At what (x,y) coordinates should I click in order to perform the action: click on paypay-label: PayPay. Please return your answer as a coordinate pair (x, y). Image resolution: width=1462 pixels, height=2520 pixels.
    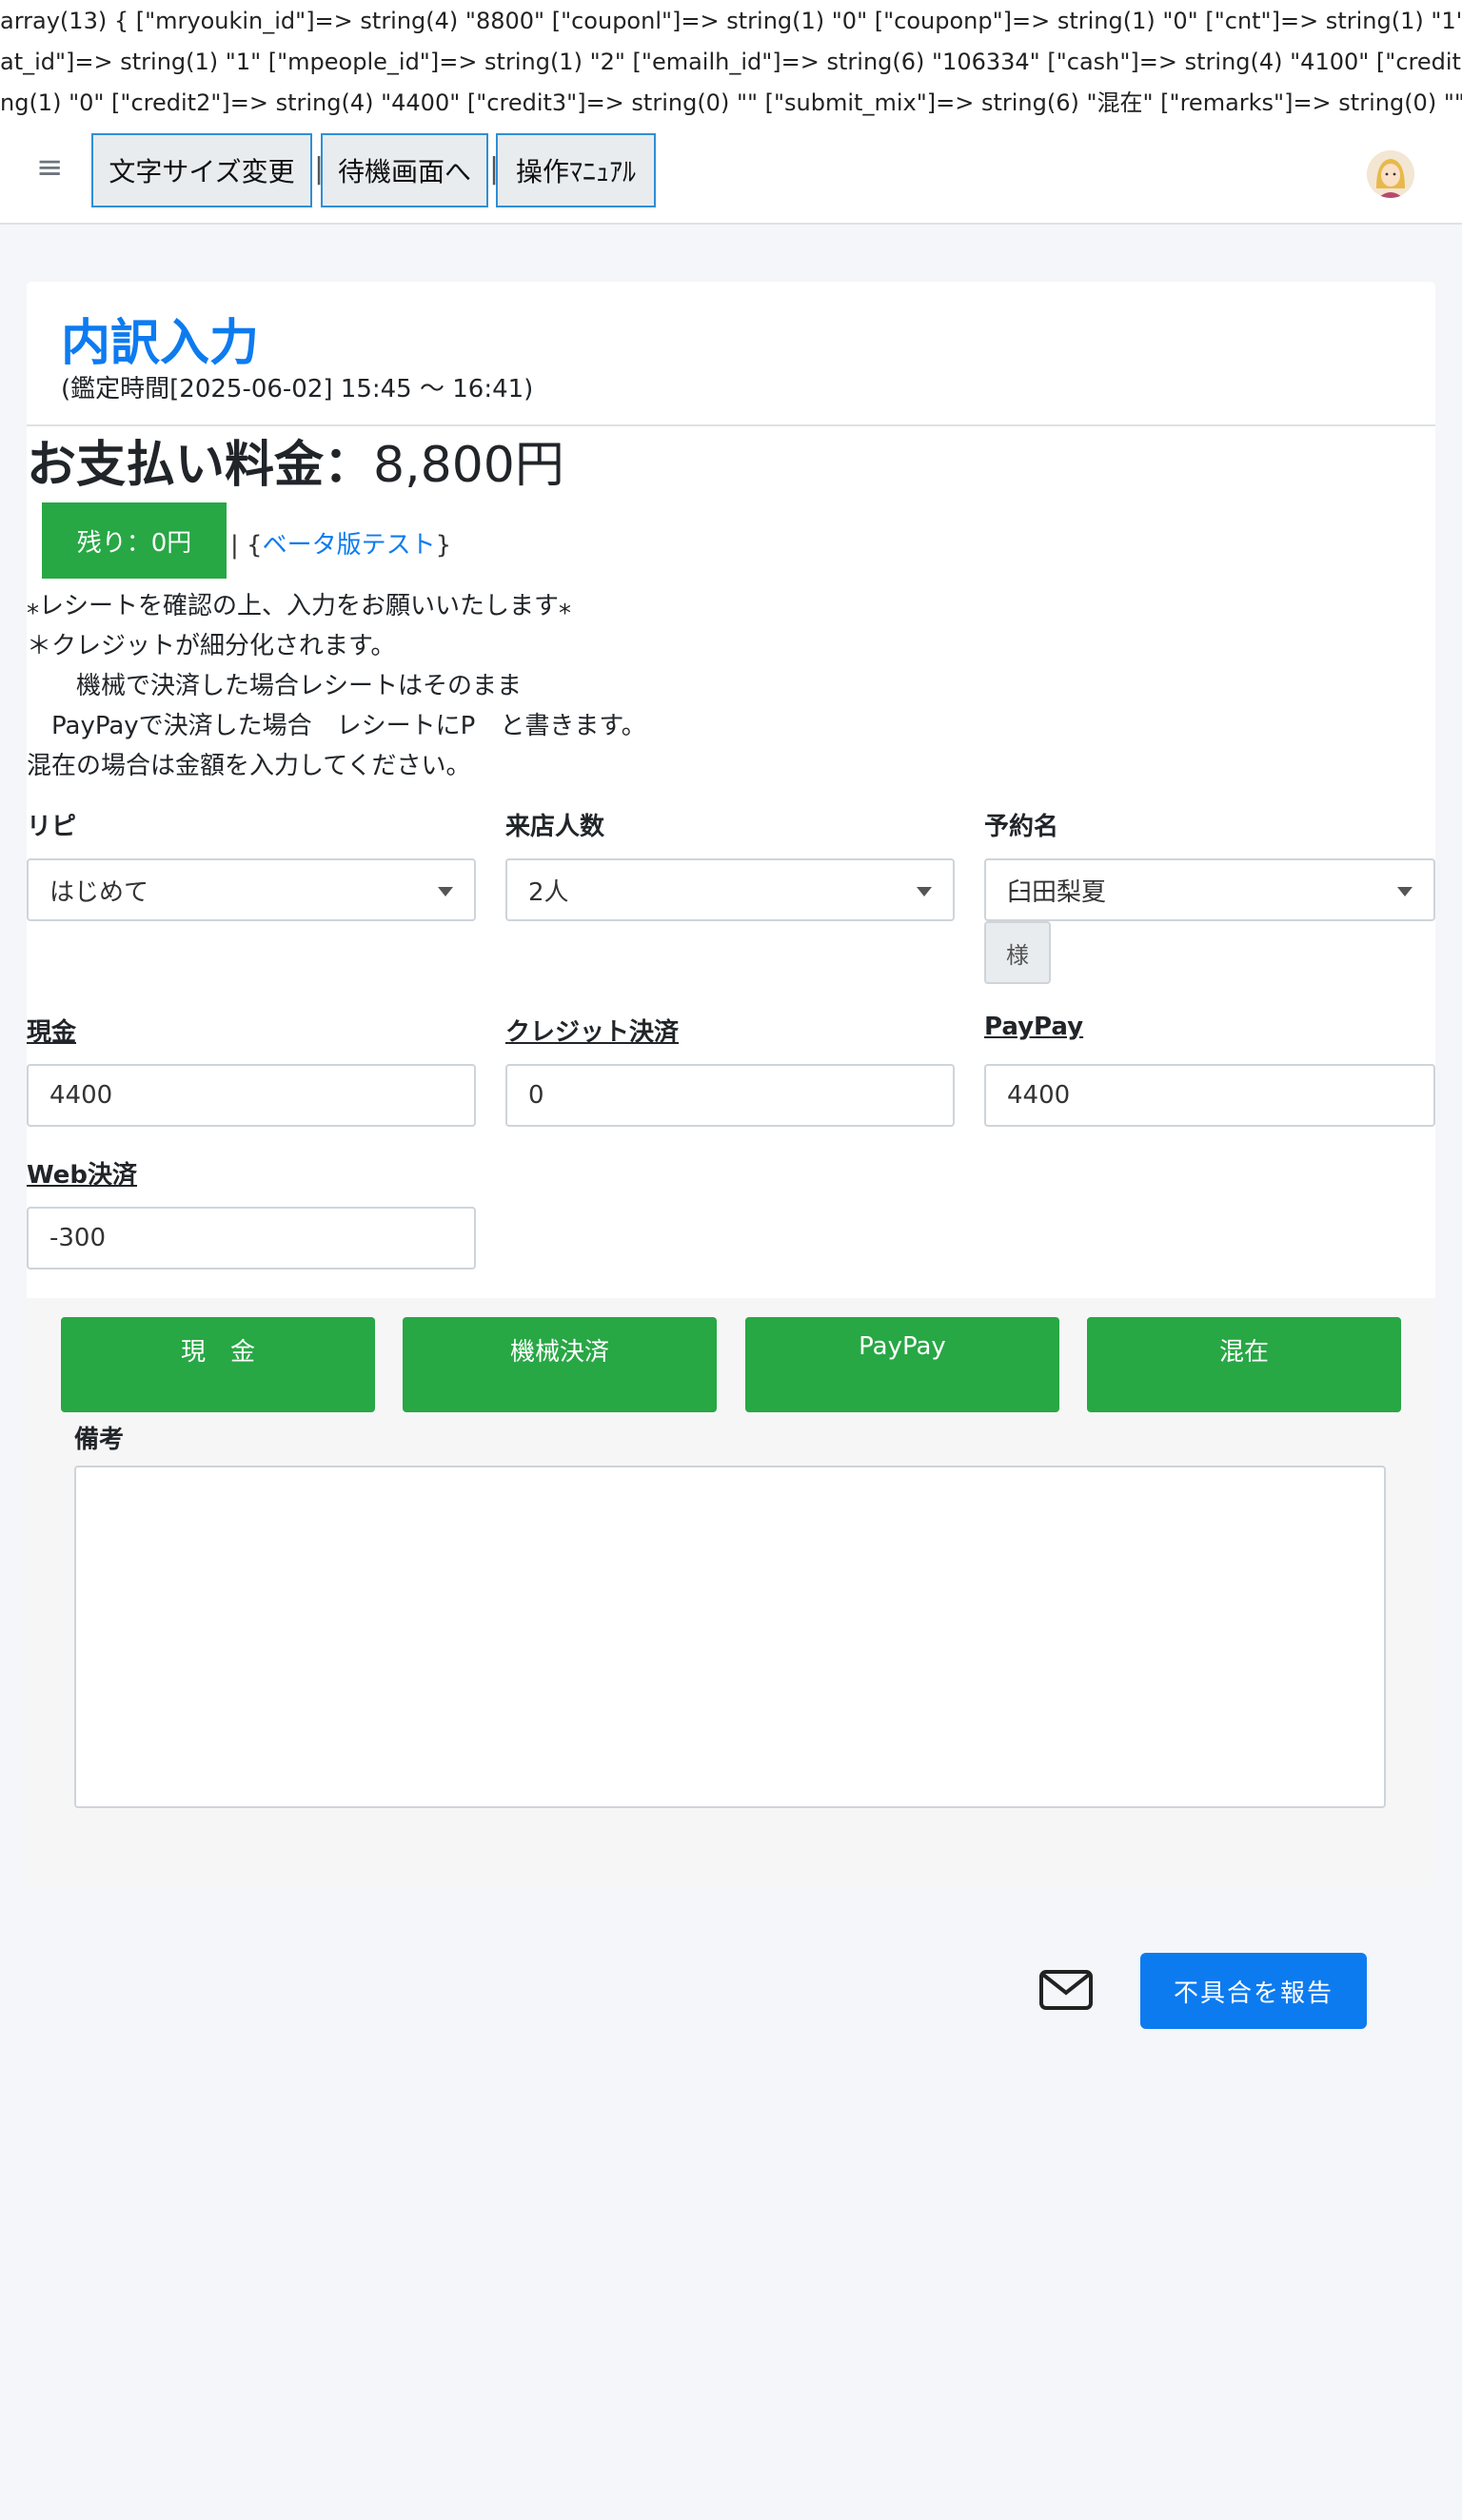
    Looking at the image, I should click on (1034, 1027).